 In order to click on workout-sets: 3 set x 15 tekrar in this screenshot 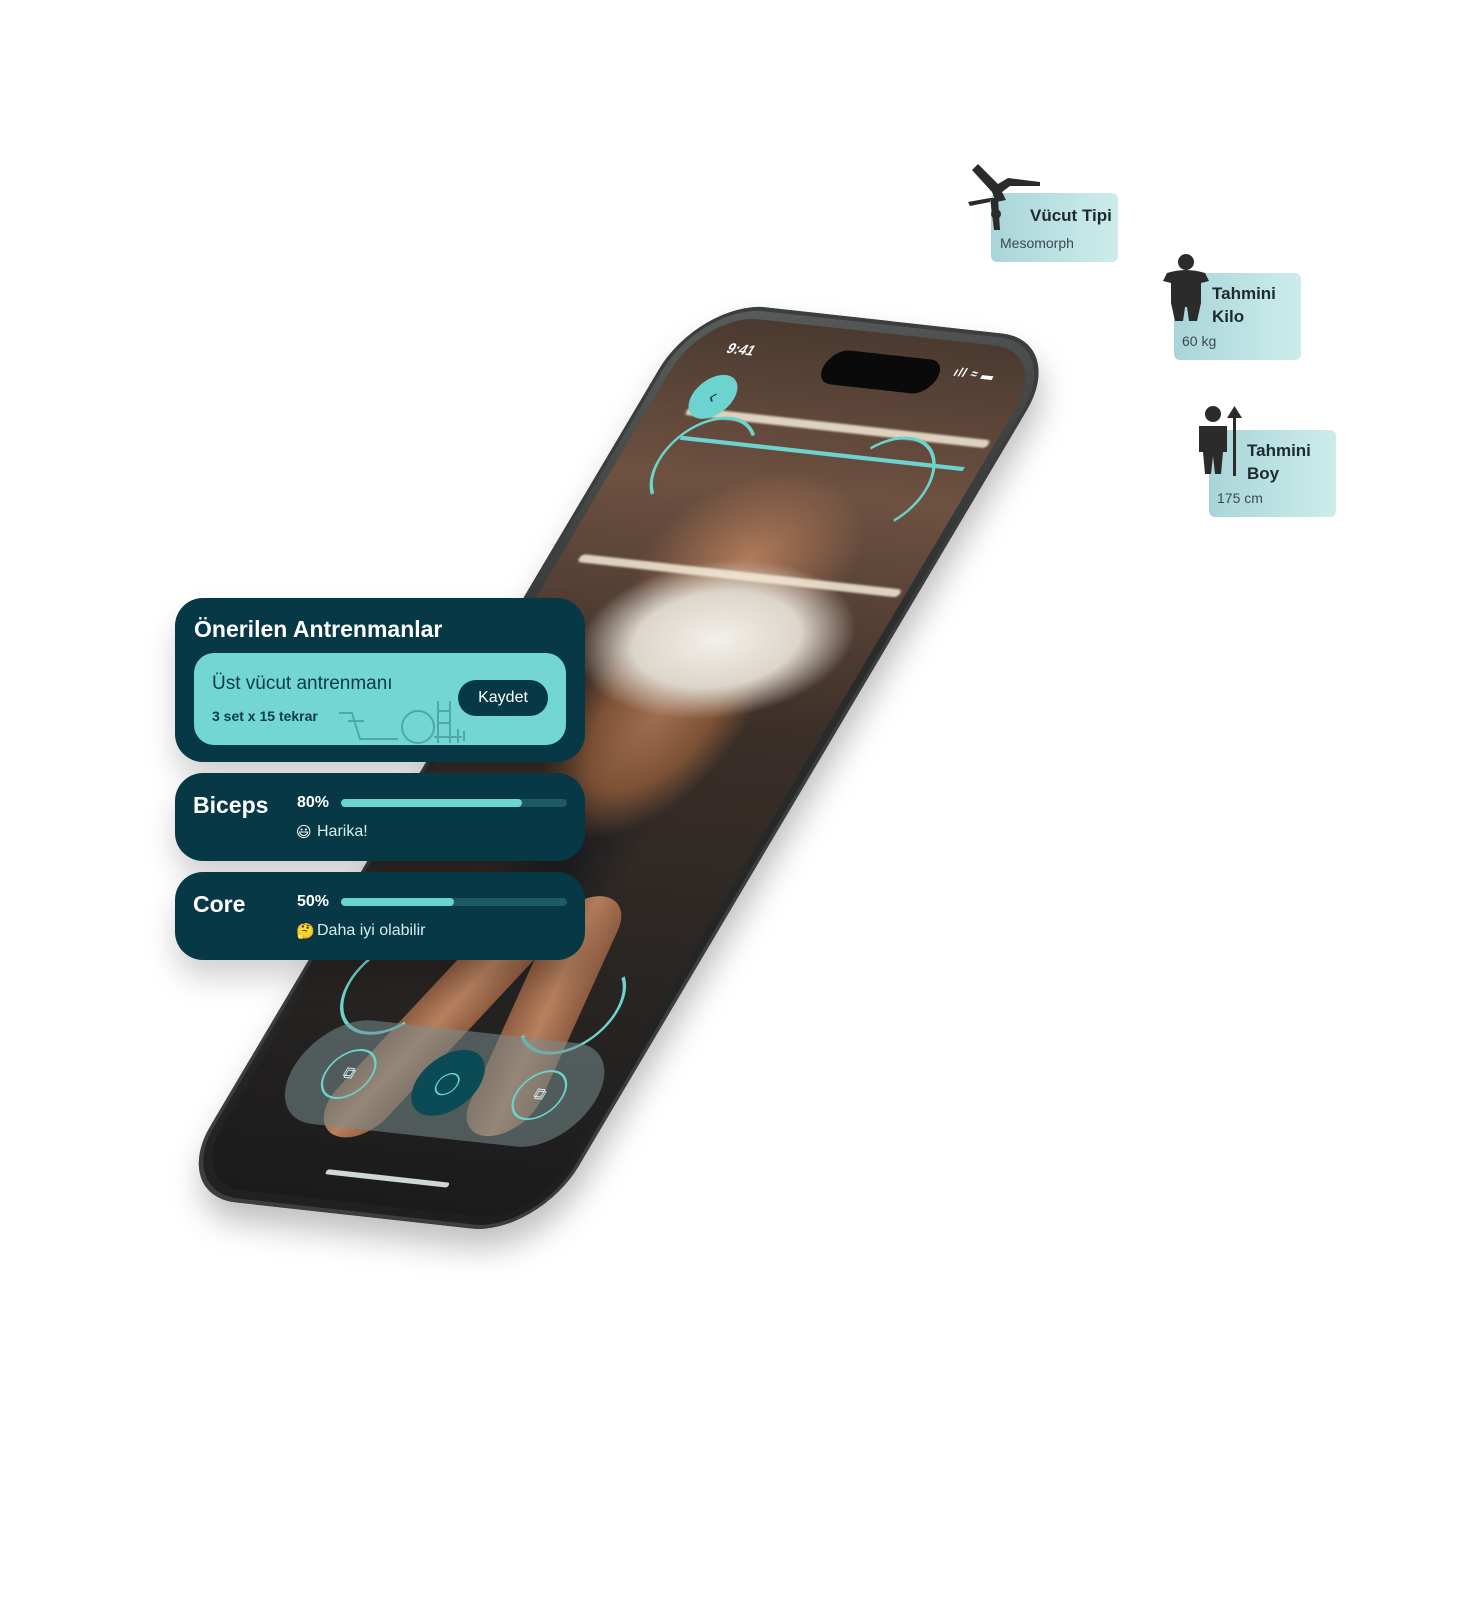, I will do `click(265, 716)`.